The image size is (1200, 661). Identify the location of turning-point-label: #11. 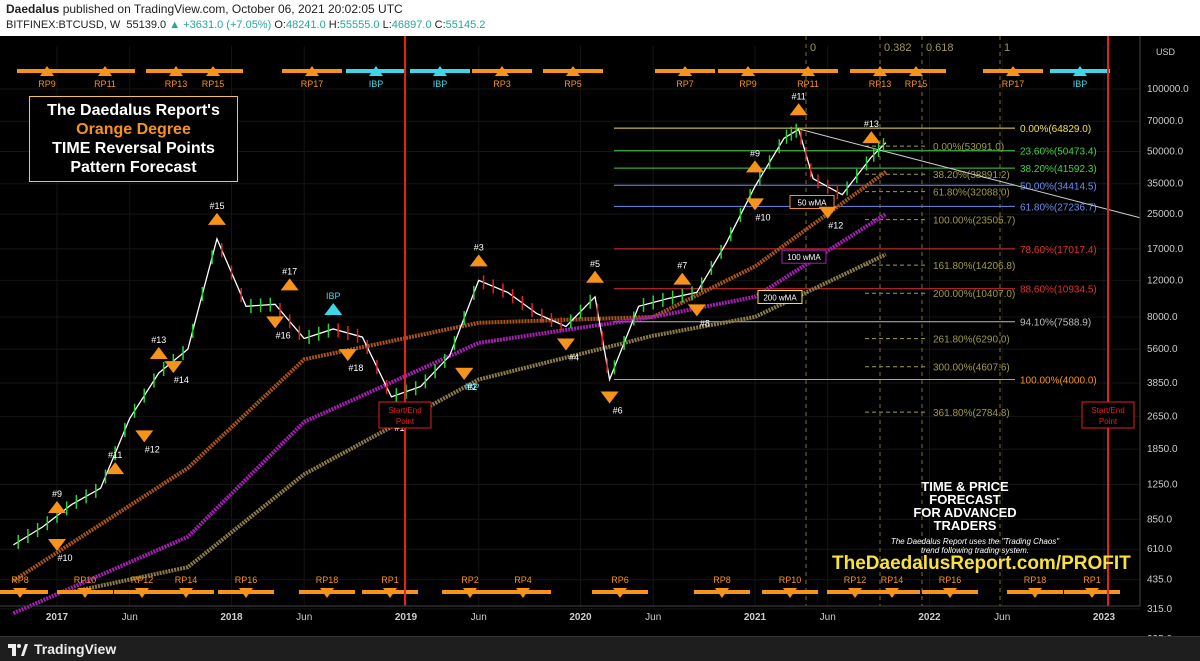
(115, 455).